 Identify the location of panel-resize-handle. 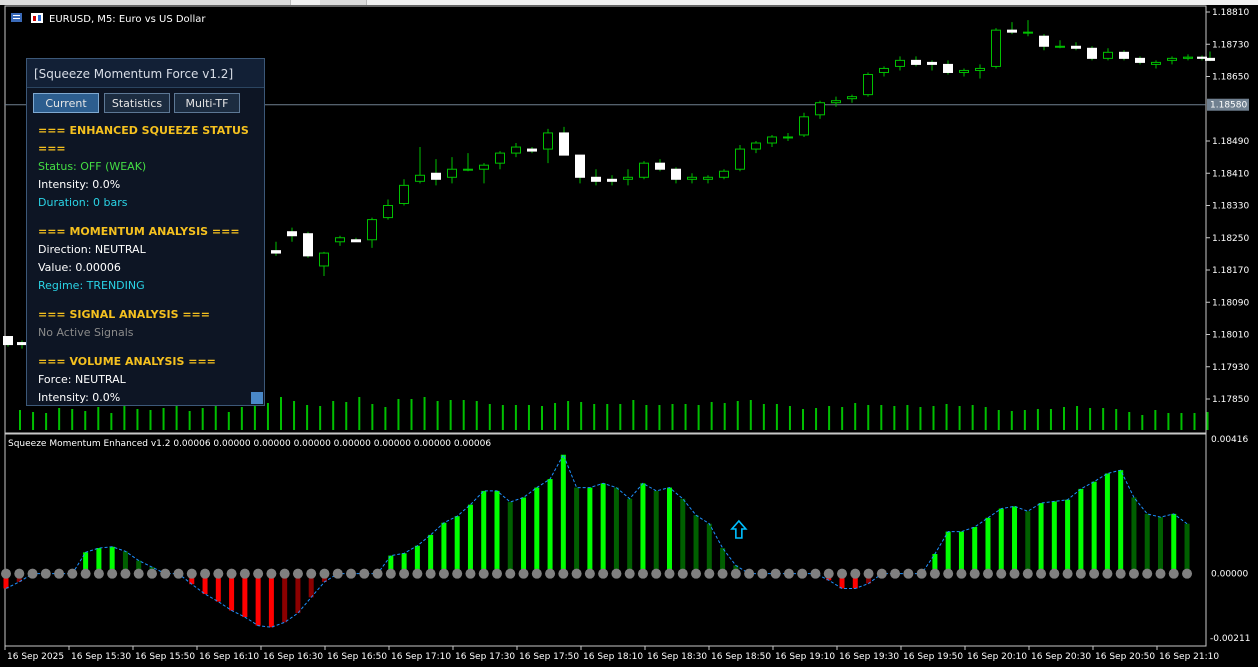
(257, 398).